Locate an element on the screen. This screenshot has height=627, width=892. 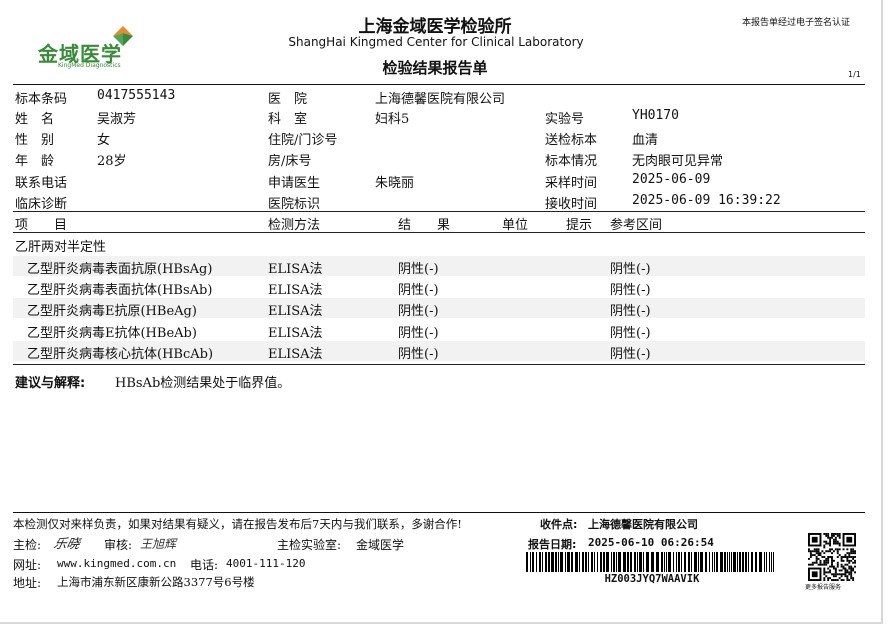
specimen-label: 送检标本 is located at coordinates (571, 140).